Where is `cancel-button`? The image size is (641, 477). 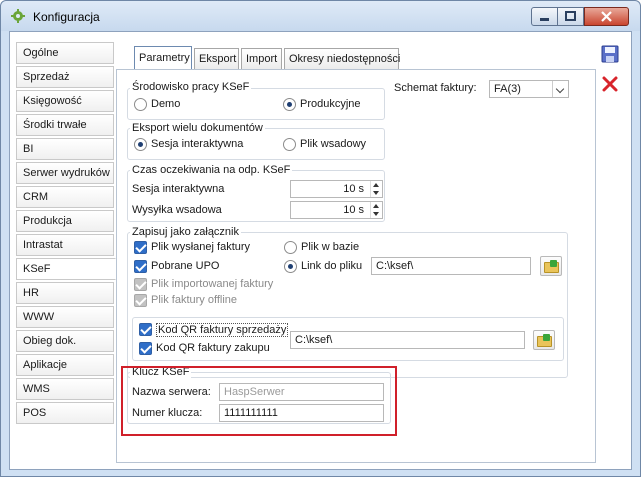
cancel-button is located at coordinates (612, 86).